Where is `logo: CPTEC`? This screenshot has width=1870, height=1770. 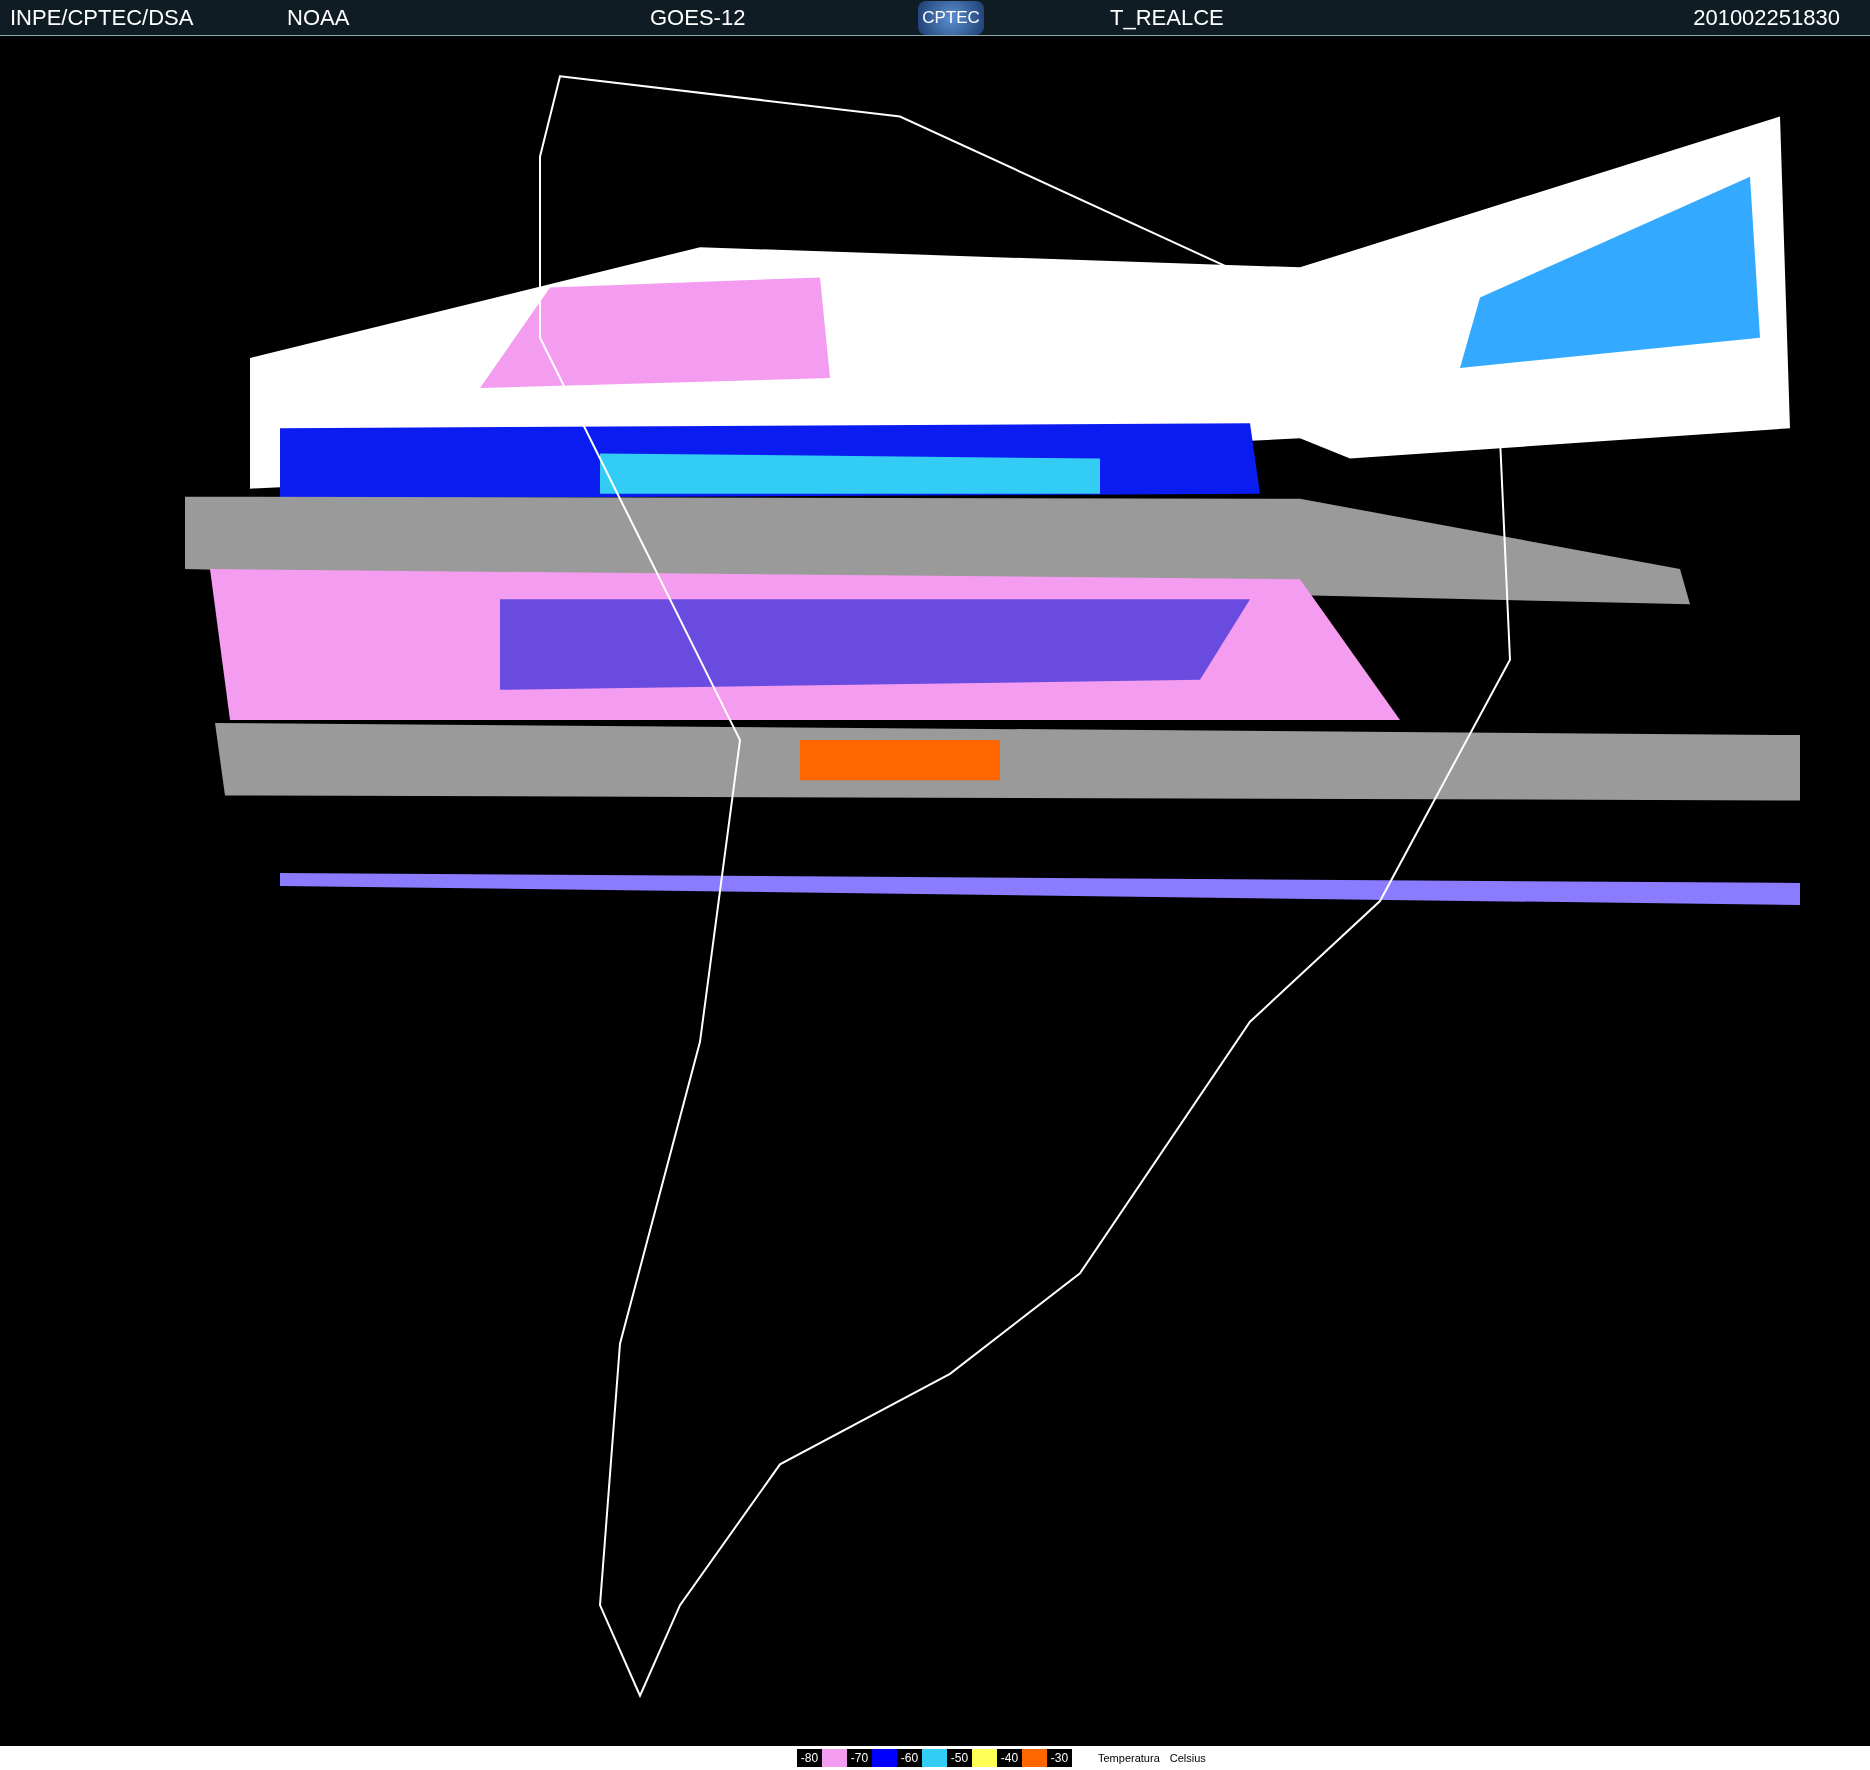 logo: CPTEC is located at coordinates (951, 17).